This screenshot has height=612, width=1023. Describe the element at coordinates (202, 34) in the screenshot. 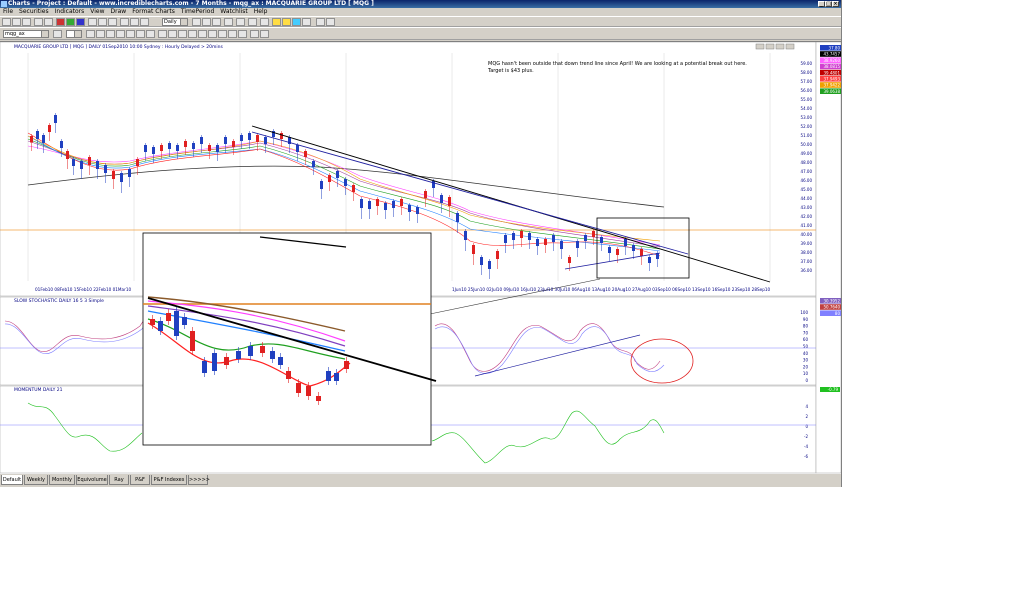

I see `tool-12-icon` at that location.